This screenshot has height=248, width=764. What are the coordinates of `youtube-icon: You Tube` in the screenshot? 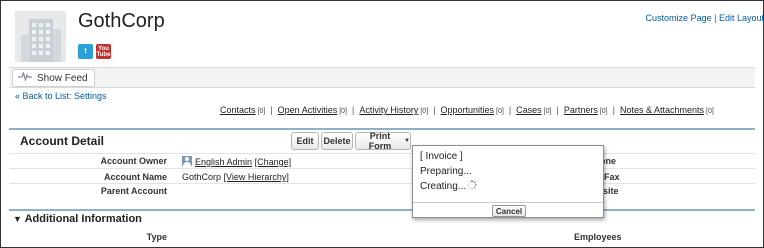 It's located at (103, 51).